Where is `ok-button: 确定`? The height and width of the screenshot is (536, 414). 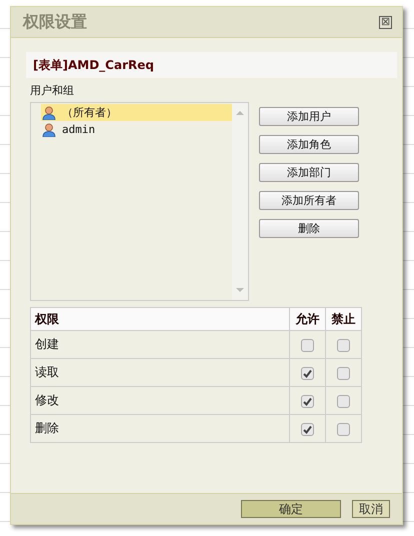 ok-button: 确定 is located at coordinates (291, 509).